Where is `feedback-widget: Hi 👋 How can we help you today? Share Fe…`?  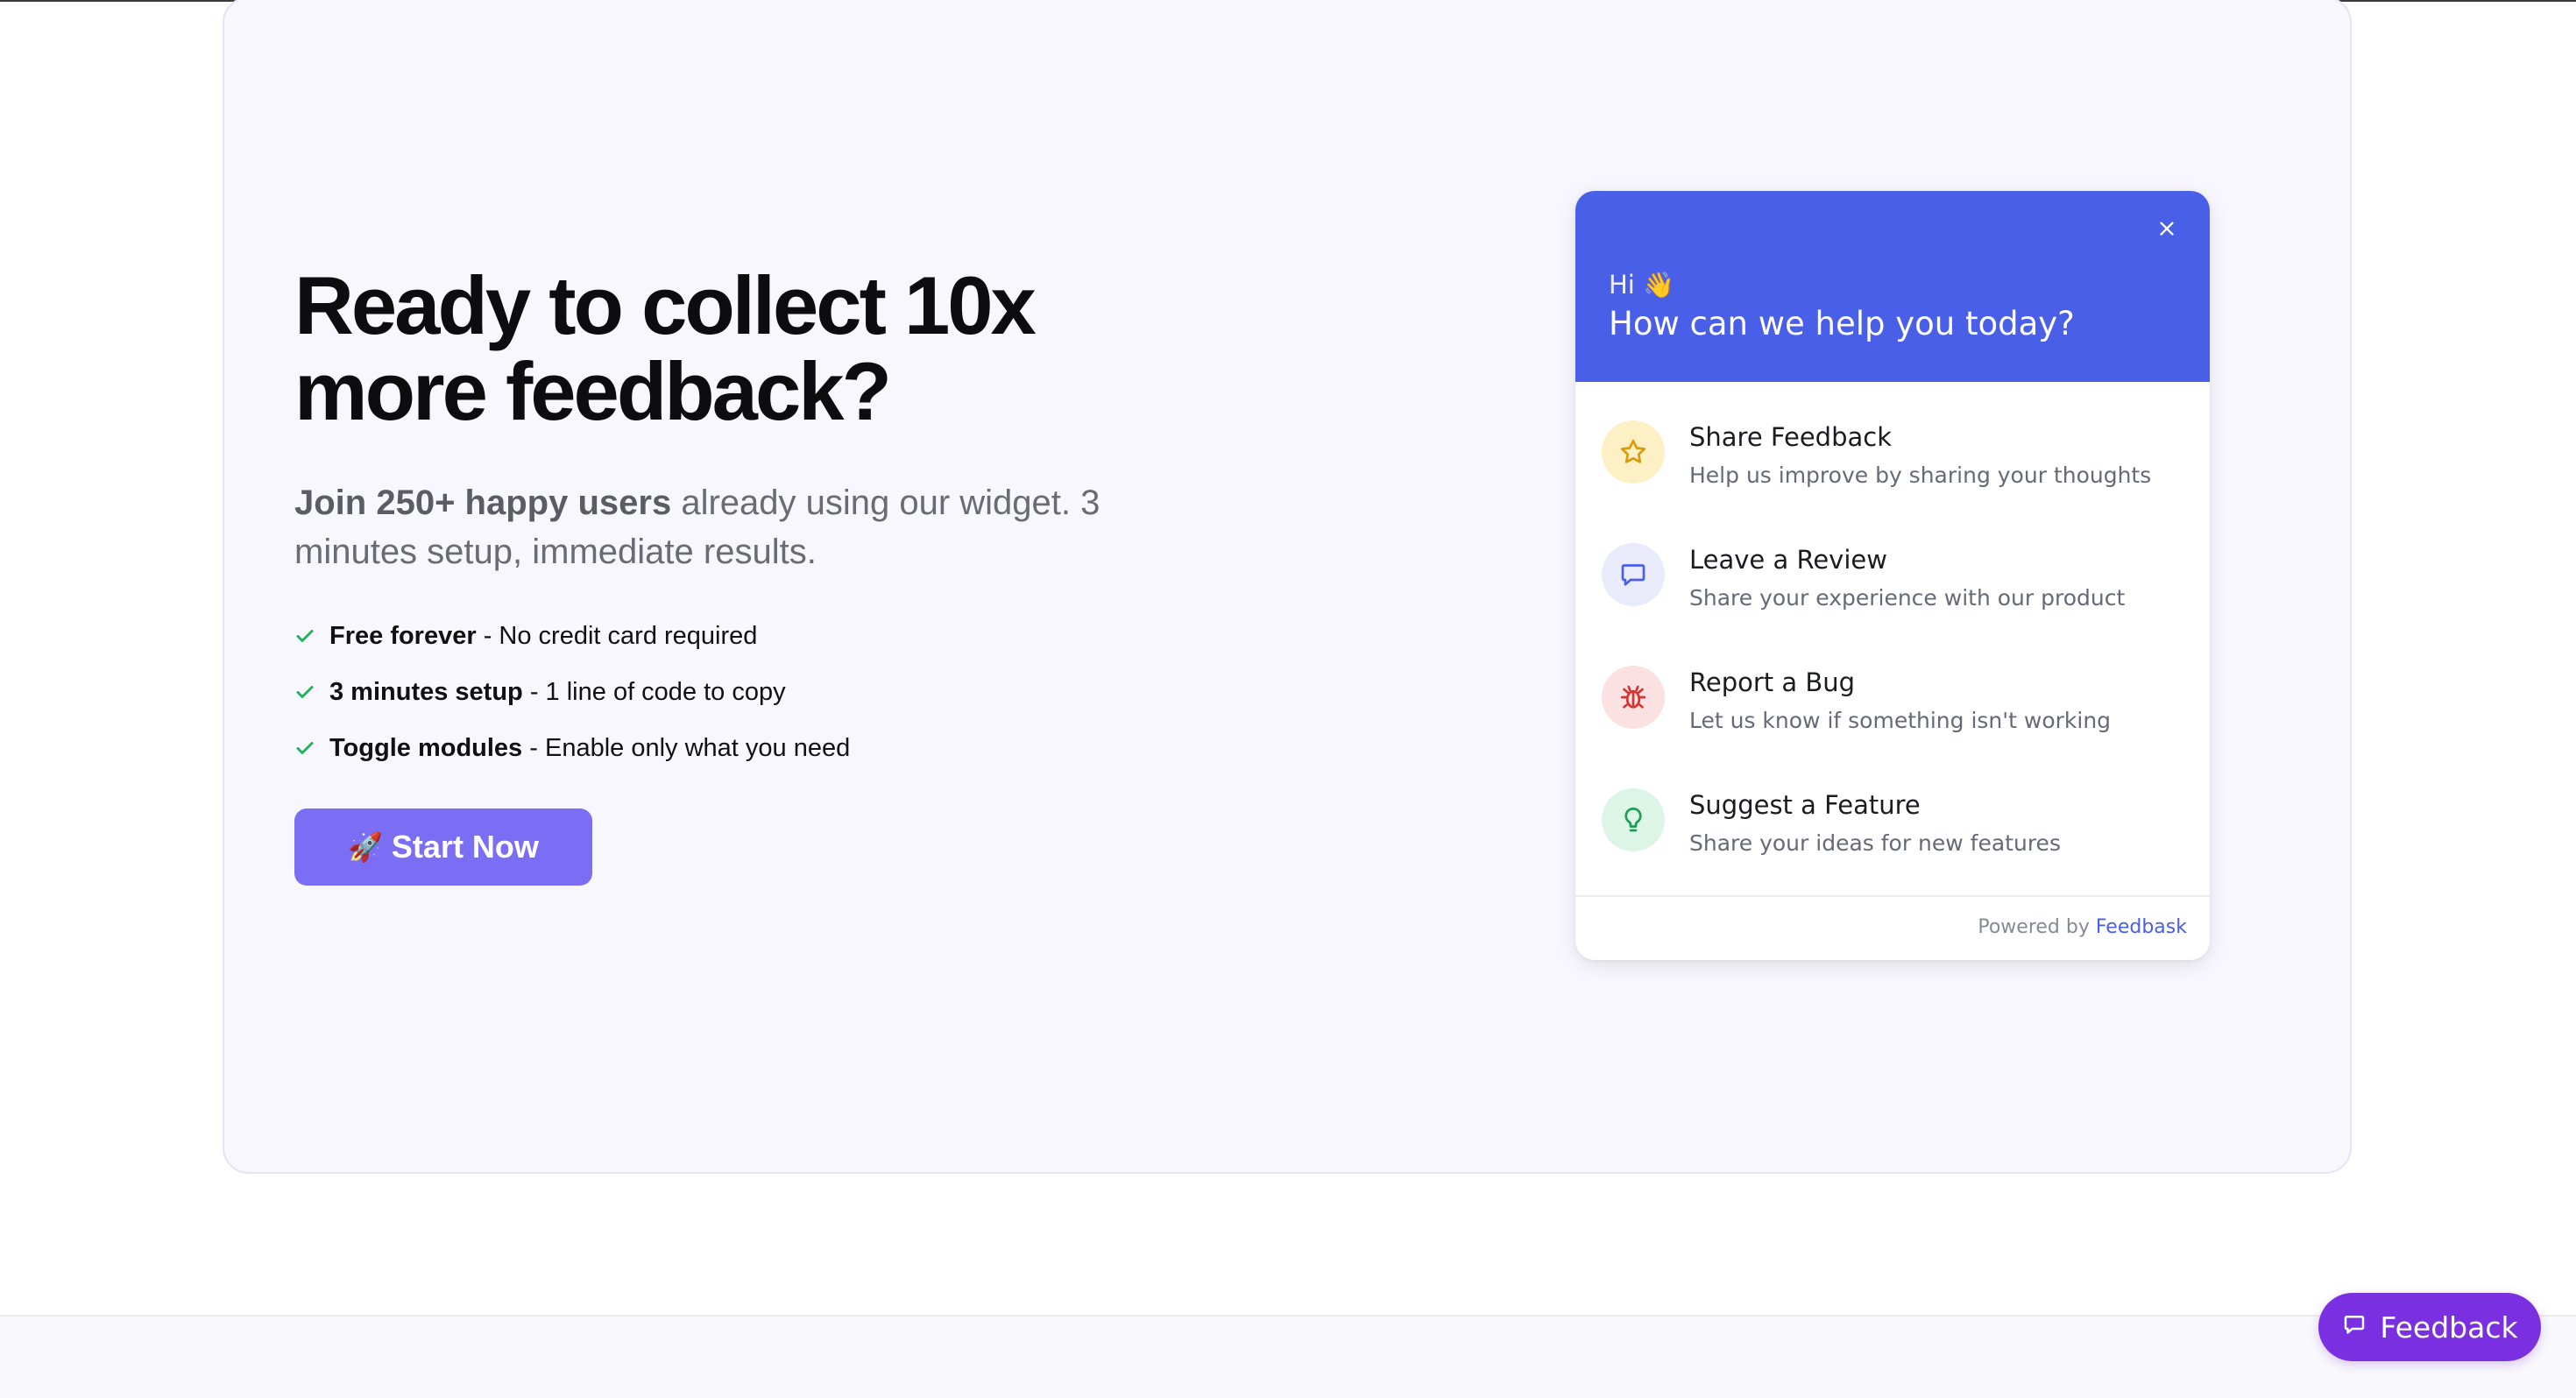
feedback-widget: Hi 👋 How can we help you today? Share Fe… is located at coordinates (1892, 575).